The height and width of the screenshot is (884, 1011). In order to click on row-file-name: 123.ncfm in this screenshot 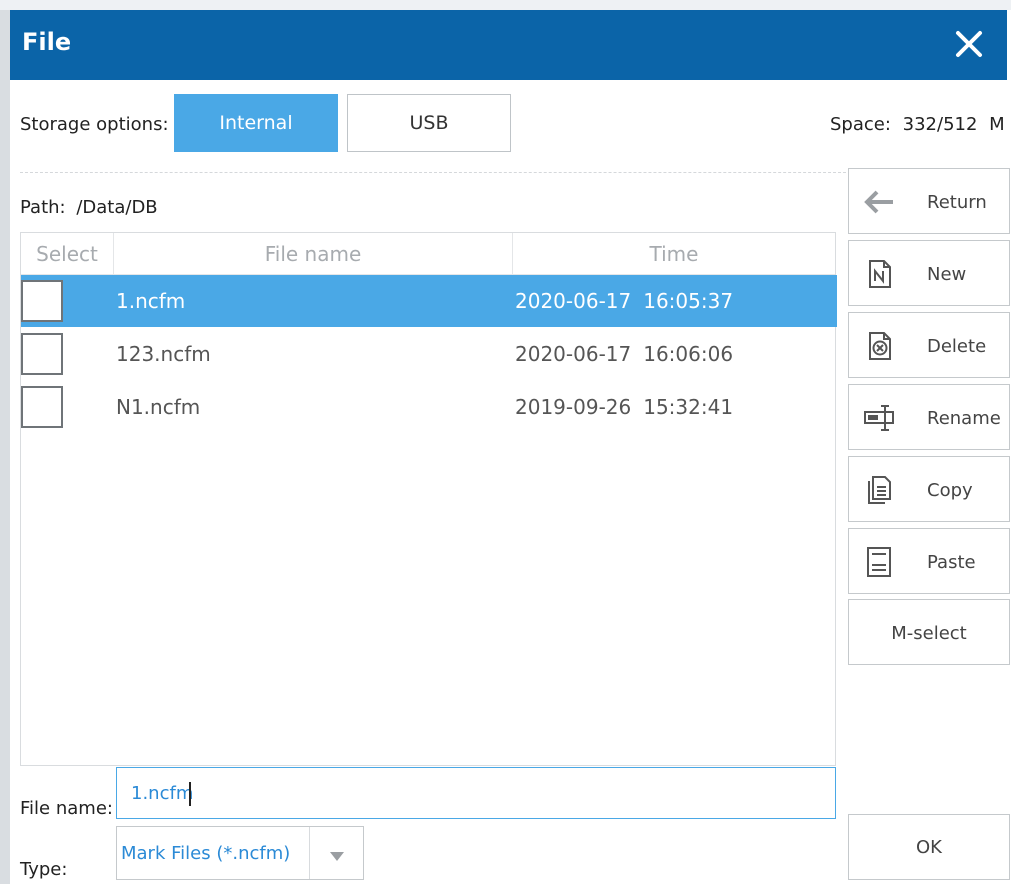, I will do `click(163, 354)`.